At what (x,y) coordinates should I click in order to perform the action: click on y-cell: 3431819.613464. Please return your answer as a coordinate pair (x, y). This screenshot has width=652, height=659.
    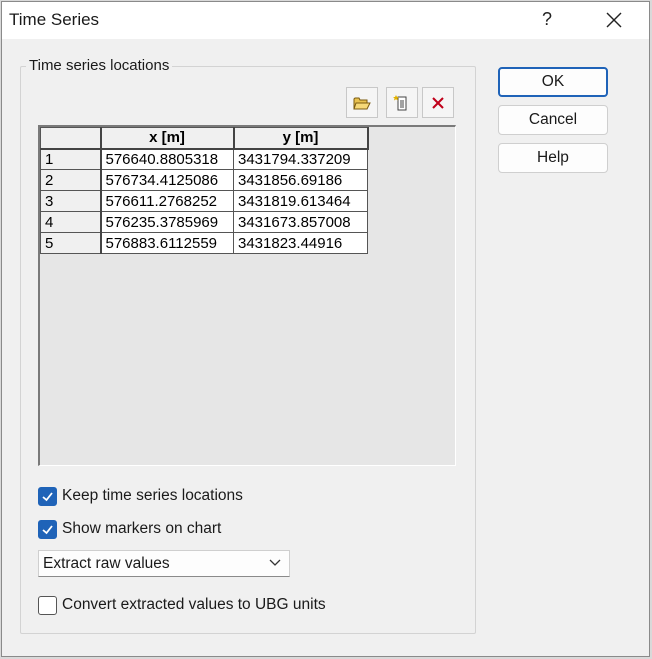
    Looking at the image, I should click on (300, 201).